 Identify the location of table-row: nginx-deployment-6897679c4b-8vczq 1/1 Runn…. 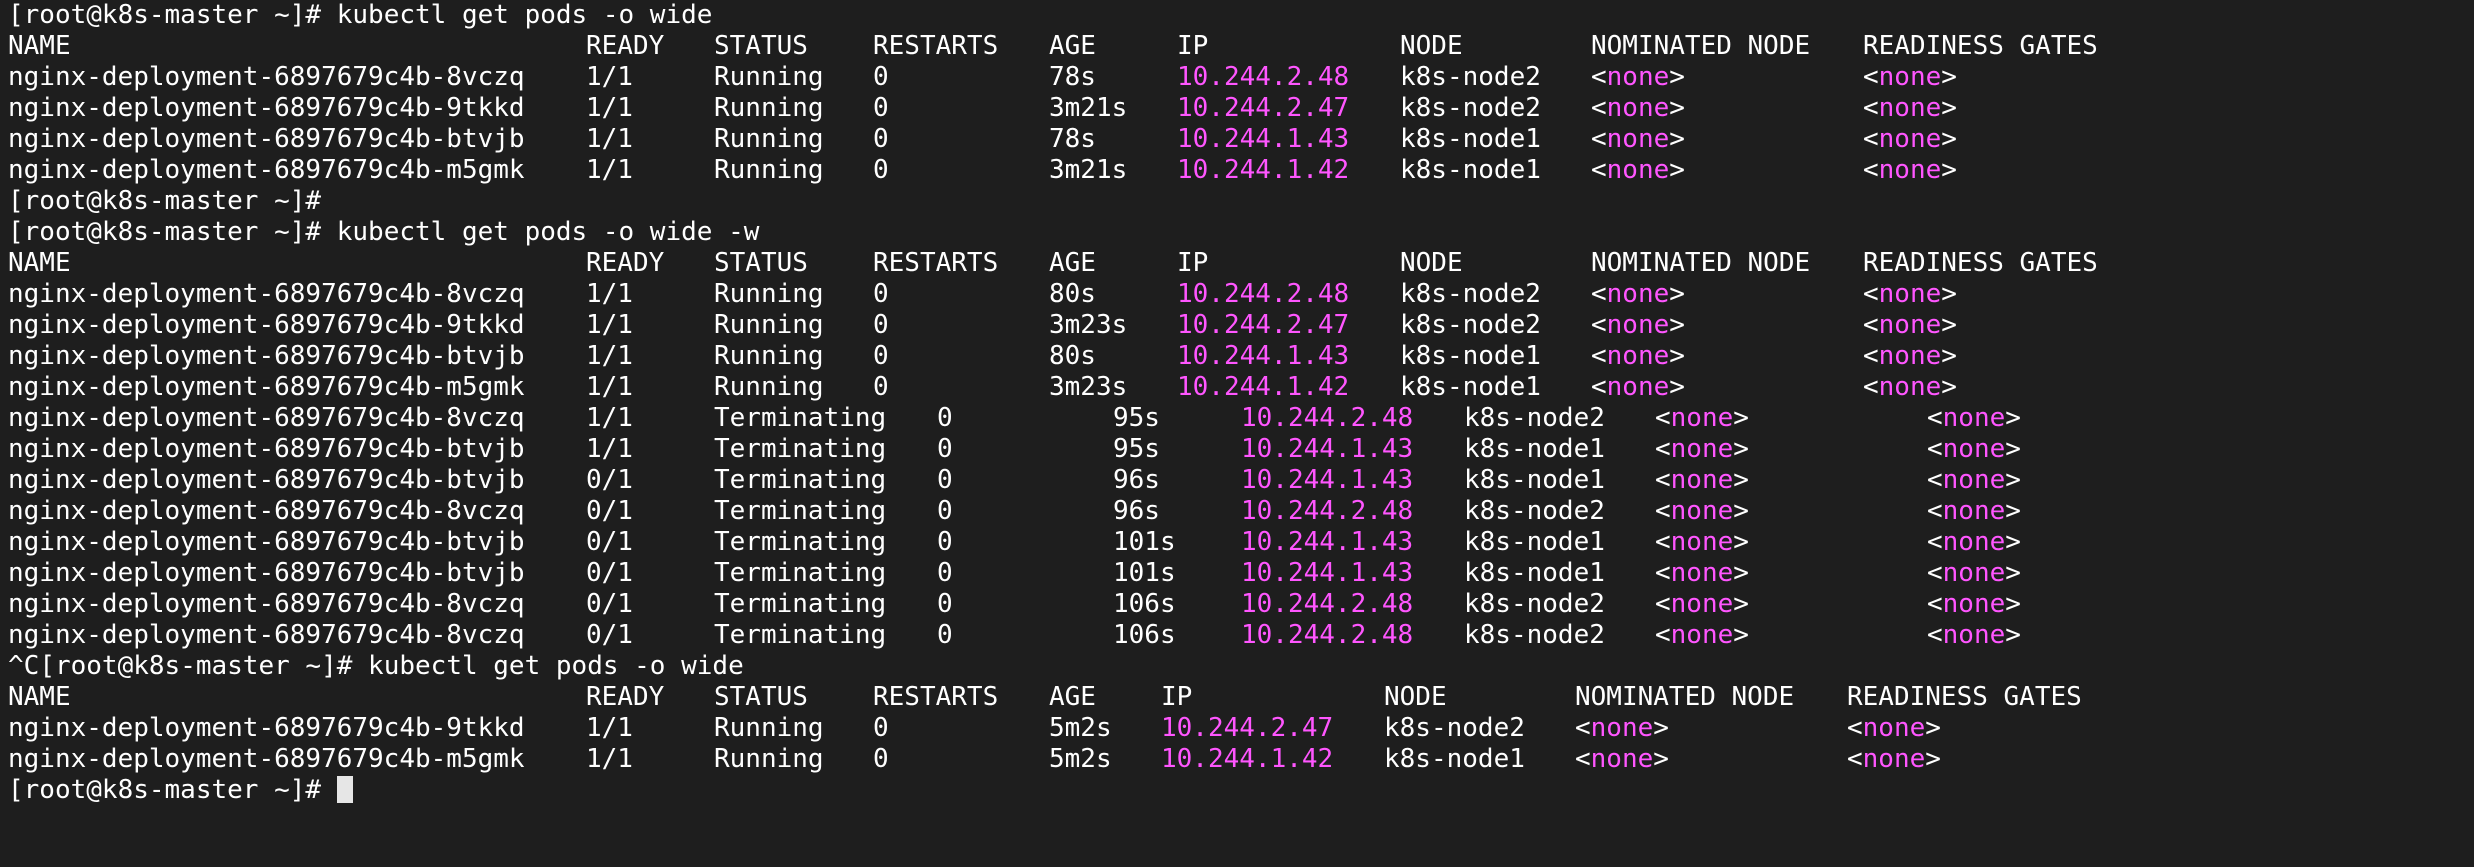
(1241, 77).